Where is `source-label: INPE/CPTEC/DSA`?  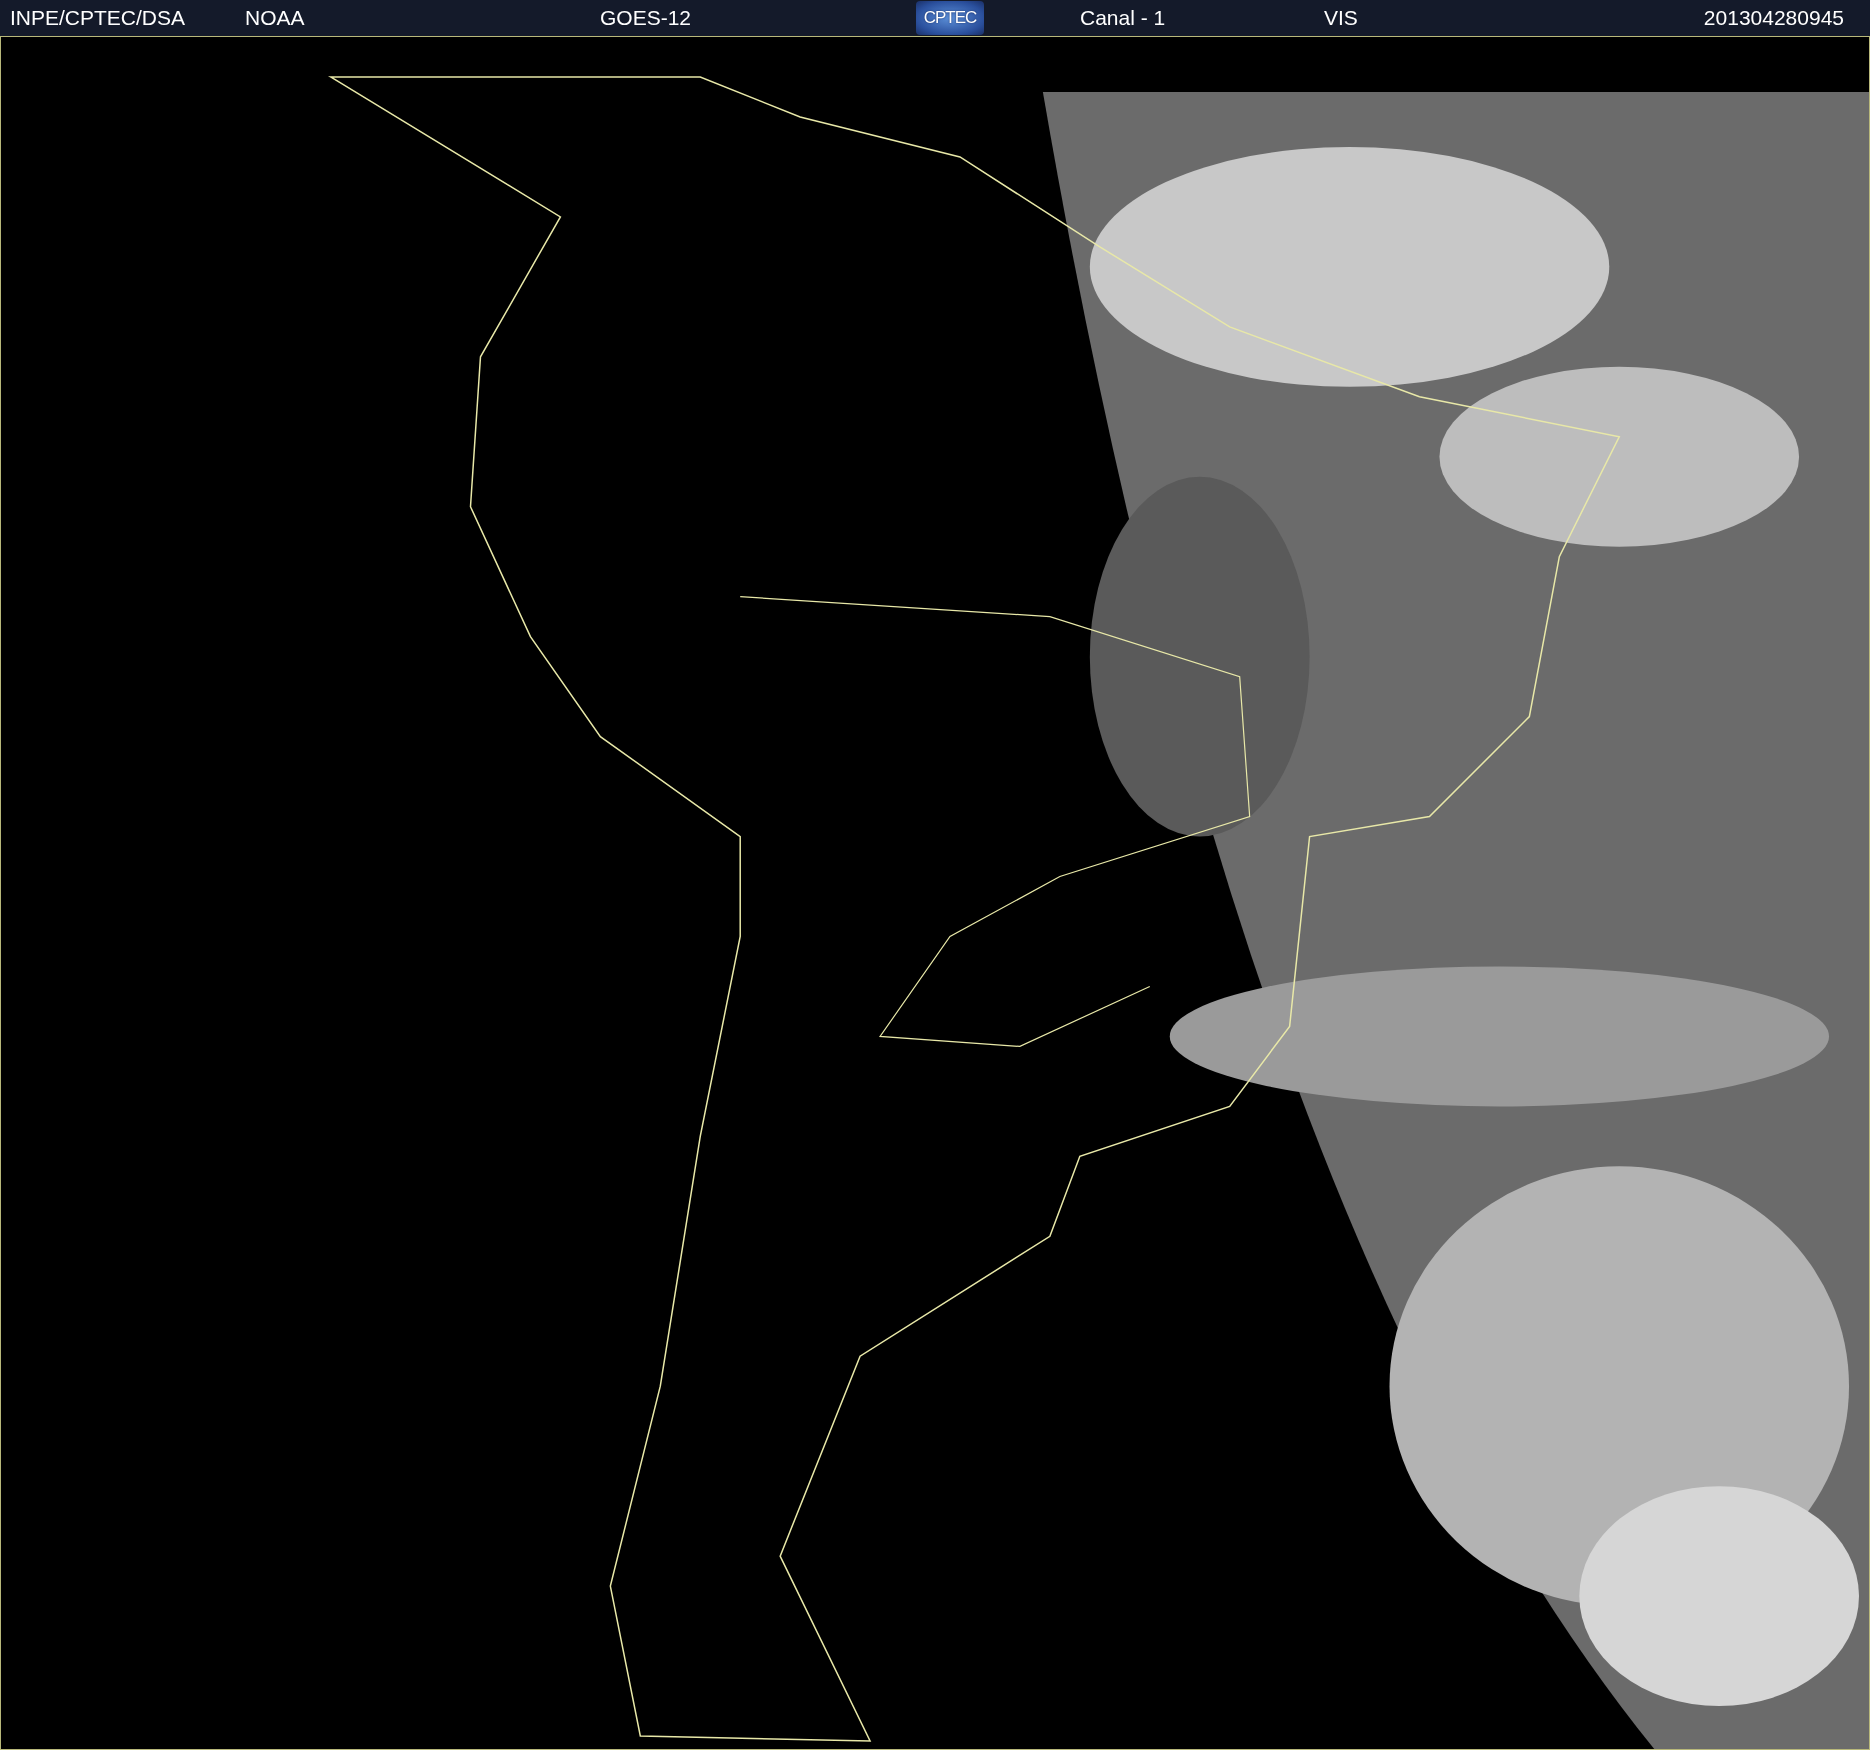
source-label: INPE/CPTEC/DSA is located at coordinates (98, 18).